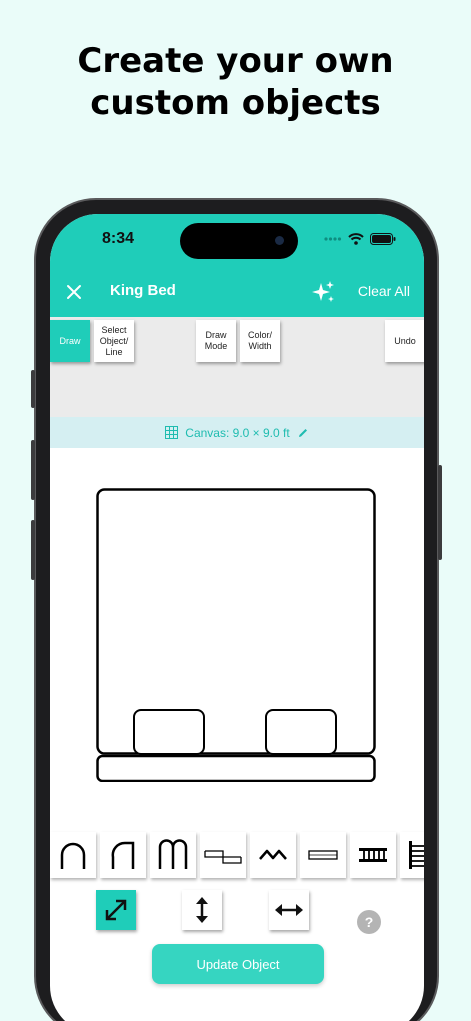 The width and height of the screenshot is (471, 1021). What do you see at coordinates (216, 341) in the screenshot?
I see `draw-mode-button: Draw Mode` at bounding box center [216, 341].